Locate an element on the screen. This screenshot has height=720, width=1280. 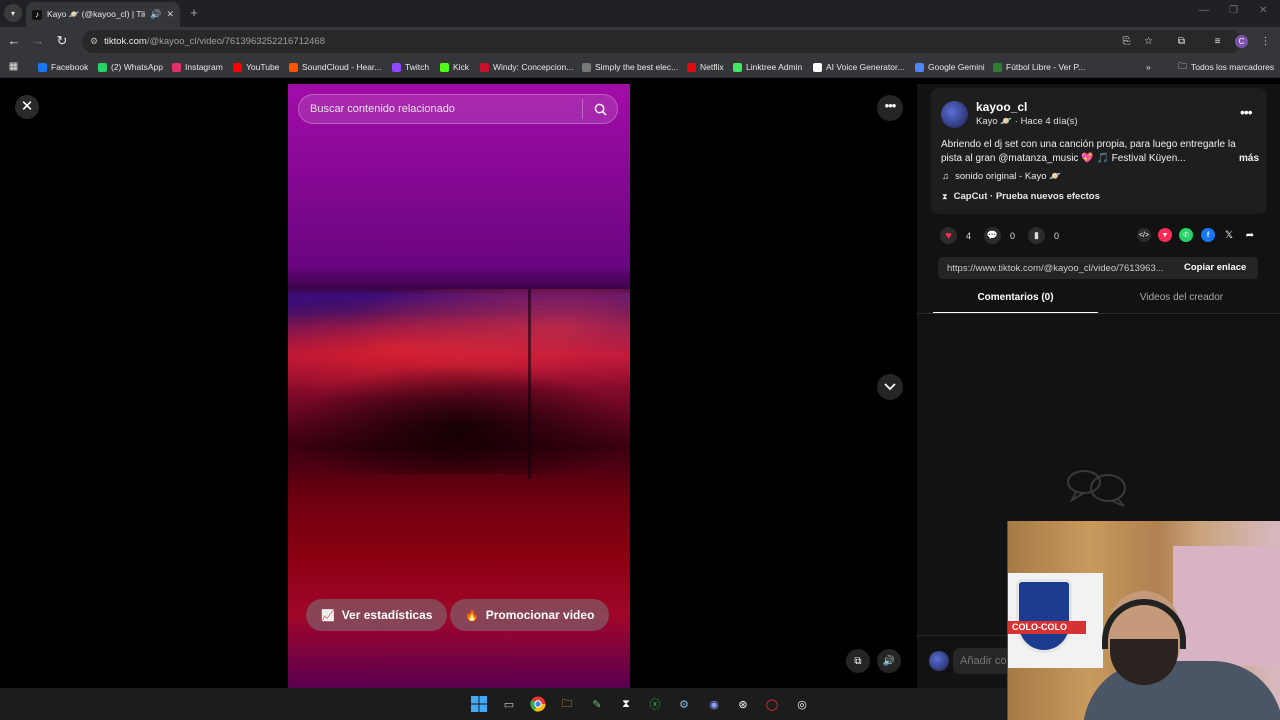
whatsapp-icon is located at coordinates (102, 67).